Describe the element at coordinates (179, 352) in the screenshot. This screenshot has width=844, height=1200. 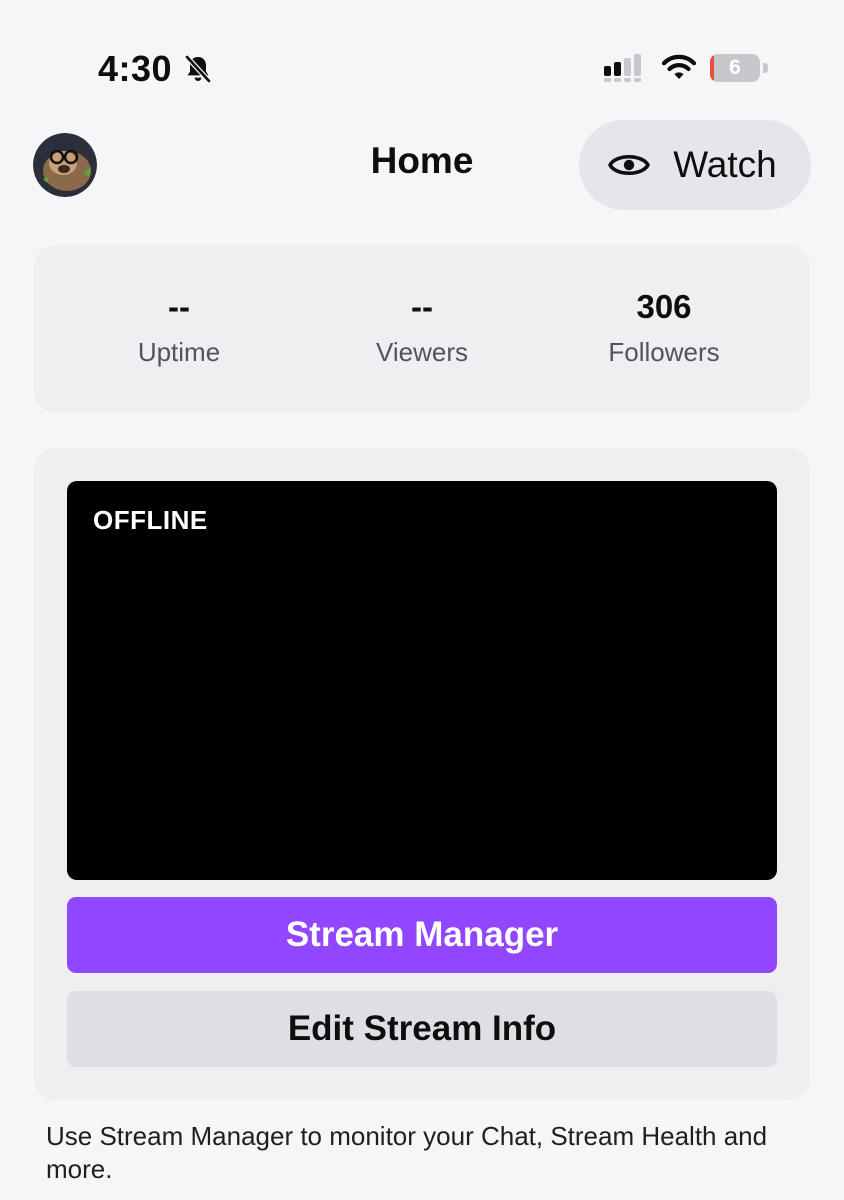
I see `stat-label: Uptime` at that location.